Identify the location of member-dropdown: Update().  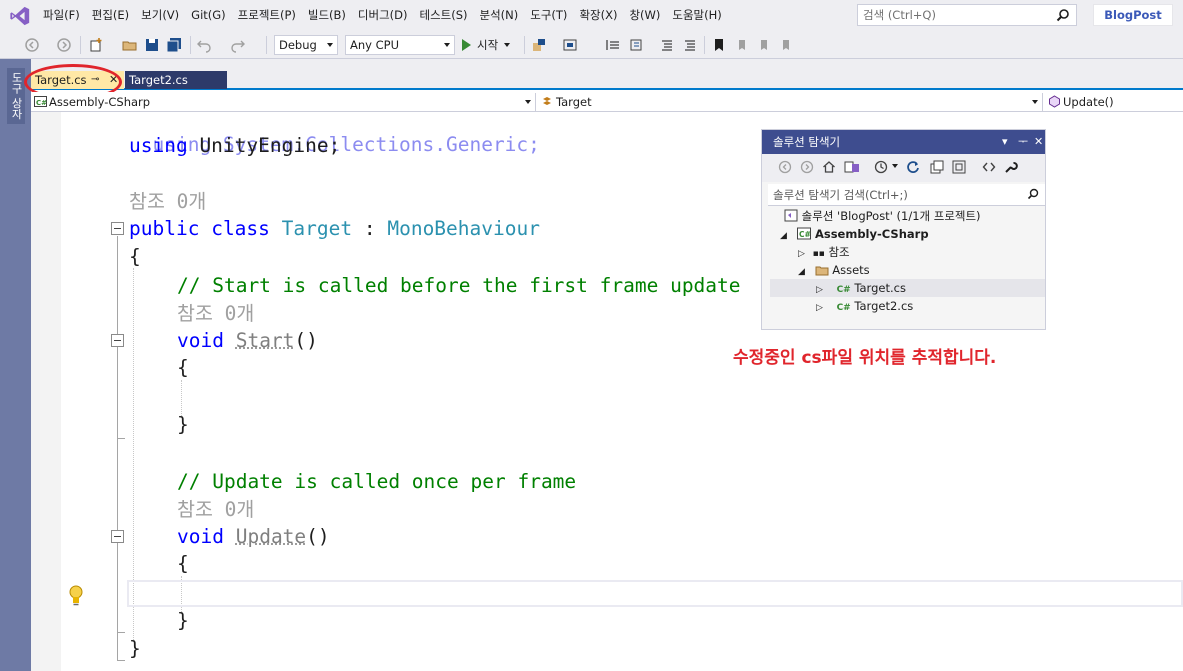
(1114, 102).